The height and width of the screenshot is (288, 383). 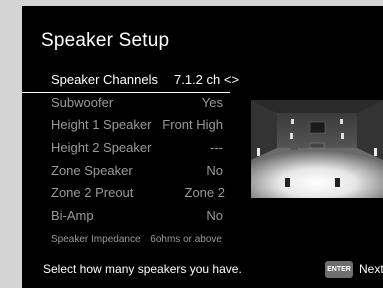 What do you see at coordinates (342, 136) in the screenshot?
I see `front-speaker-right-icon` at bounding box center [342, 136].